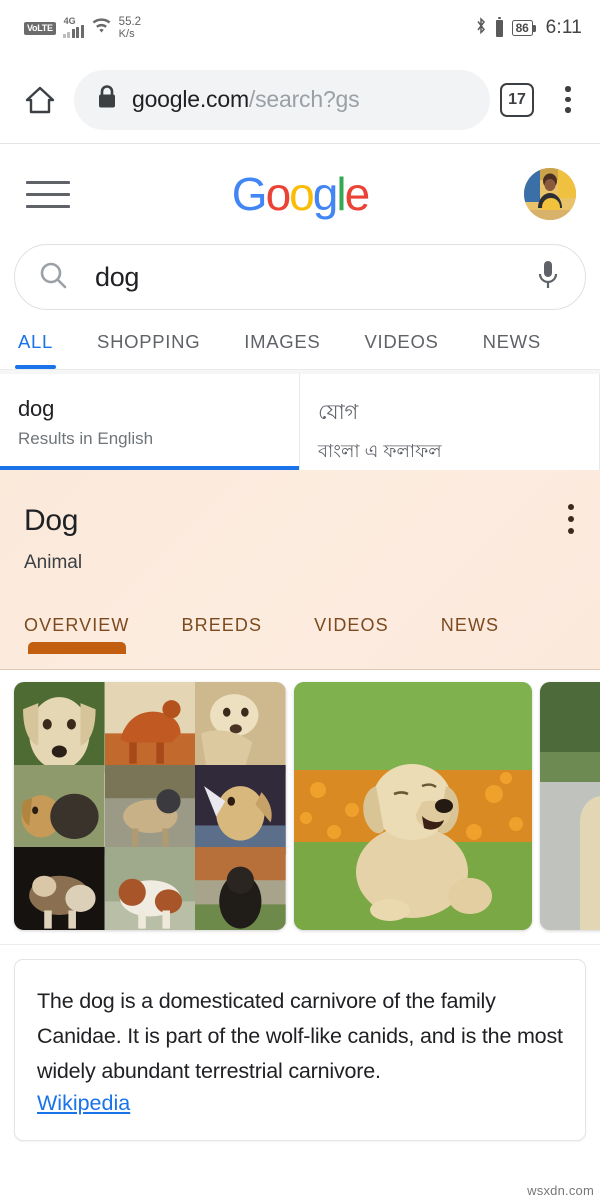  What do you see at coordinates (304, 99) in the screenshot?
I see `url-path: /search?gs` at bounding box center [304, 99].